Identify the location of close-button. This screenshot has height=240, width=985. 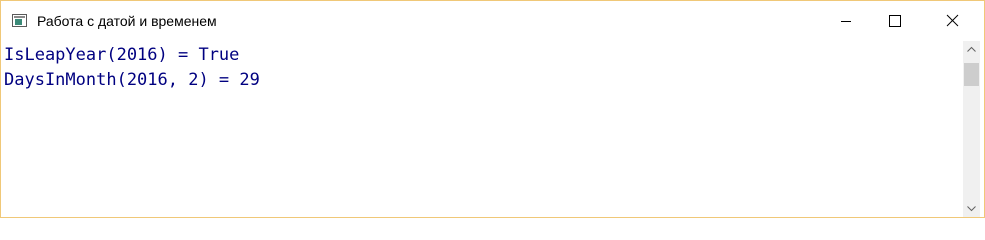
(953, 21).